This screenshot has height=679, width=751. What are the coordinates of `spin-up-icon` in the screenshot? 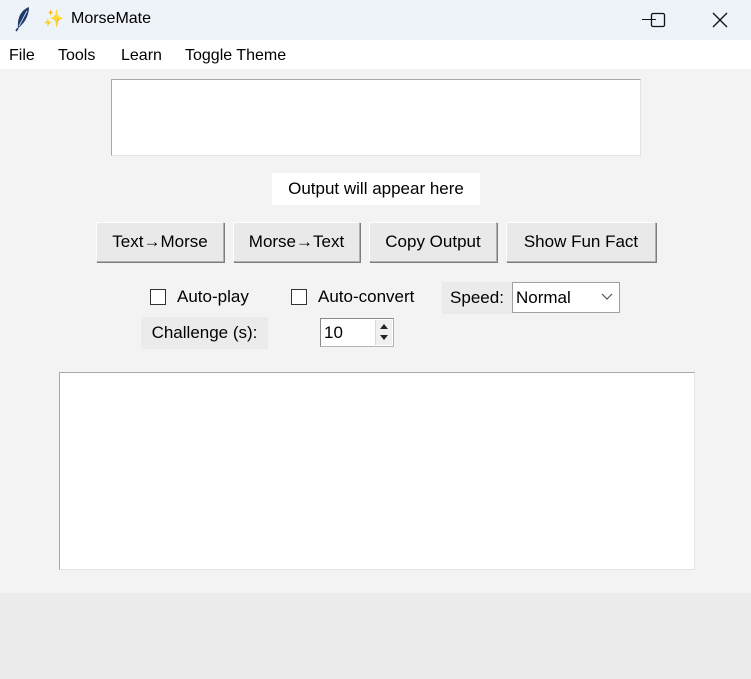 It's located at (384, 327).